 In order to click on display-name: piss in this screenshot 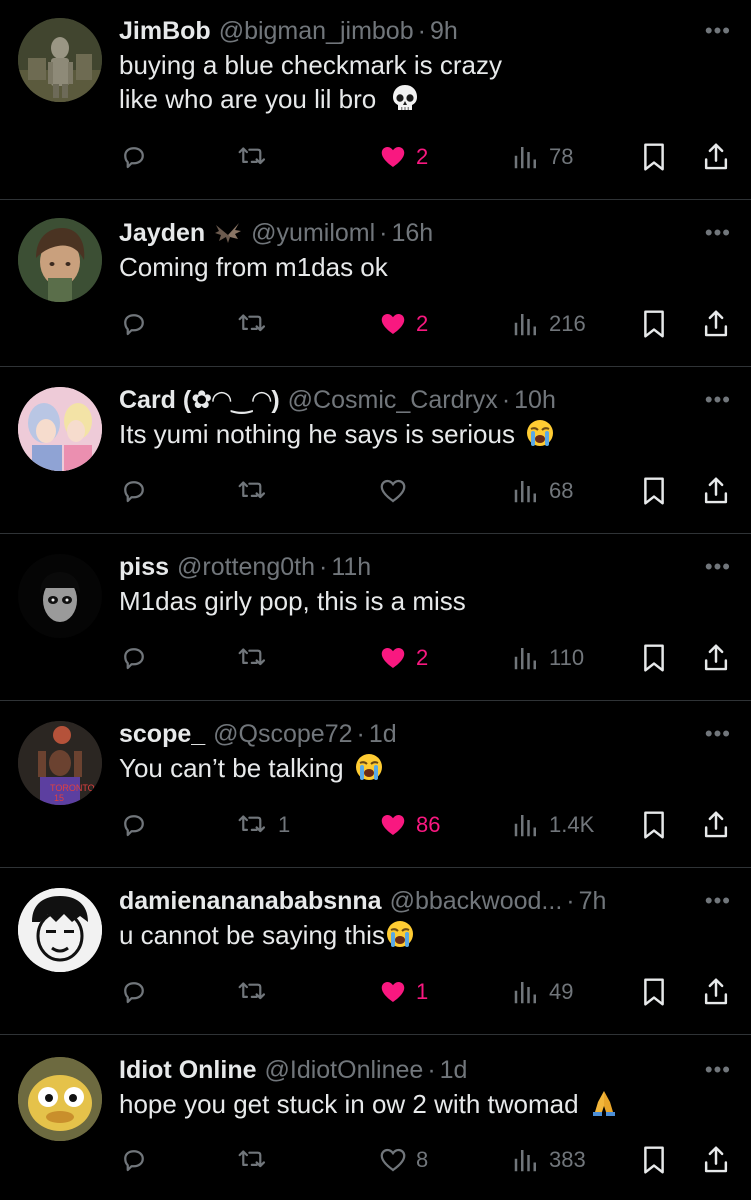, I will do `click(144, 567)`.